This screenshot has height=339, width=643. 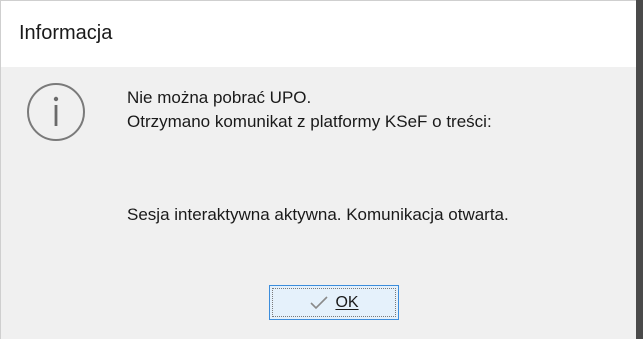 I want to click on dialog-title: Informacja, so click(x=66, y=33).